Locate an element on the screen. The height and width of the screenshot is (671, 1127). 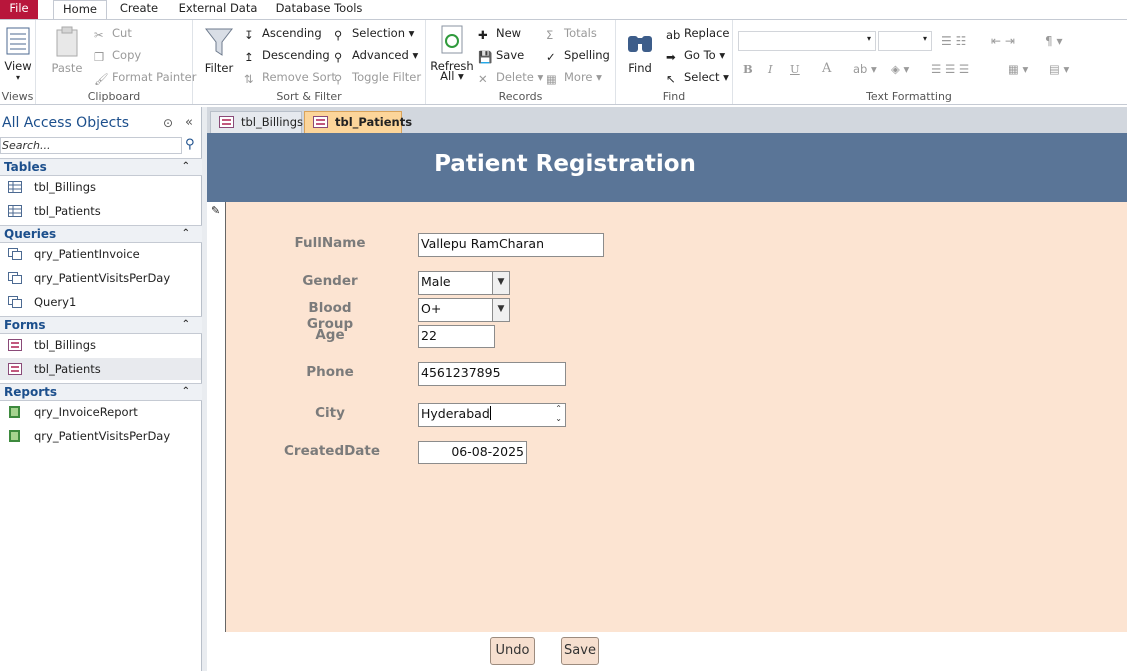
selection-button: ⚲ Selection ▾ is located at coordinates (374, 33).